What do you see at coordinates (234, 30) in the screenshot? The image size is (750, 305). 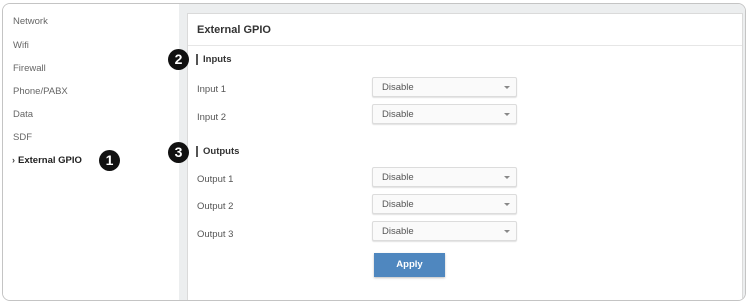 I see `page-title: External GPIO` at bounding box center [234, 30].